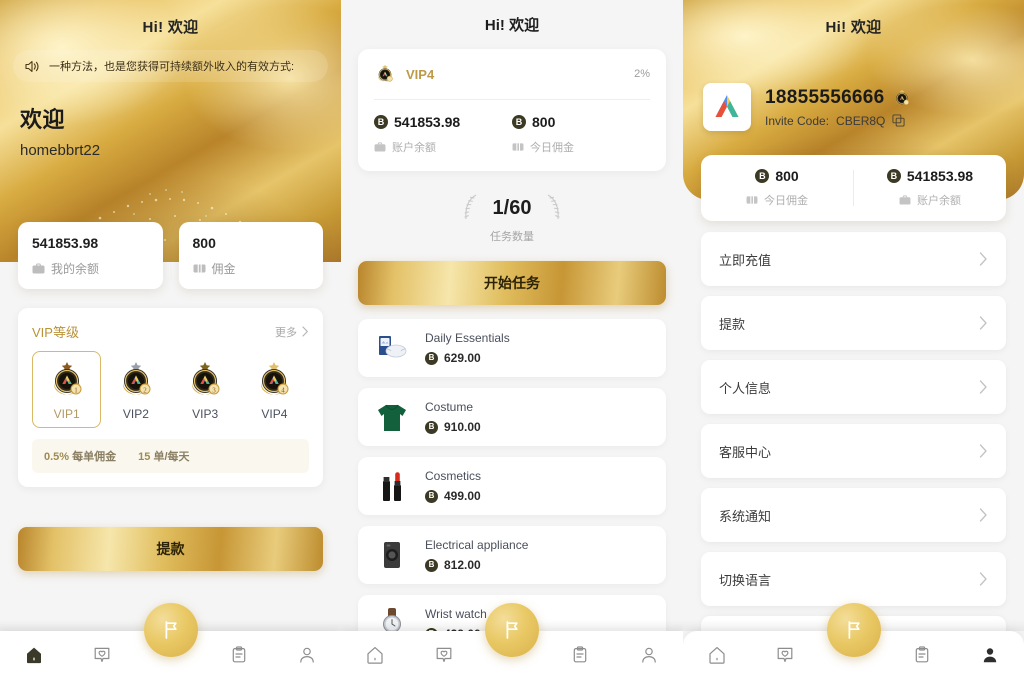 Image resolution: width=1024 pixels, height=679 pixels. I want to click on account-stat-balance: B 541853.98 账户余额, so click(443, 134).